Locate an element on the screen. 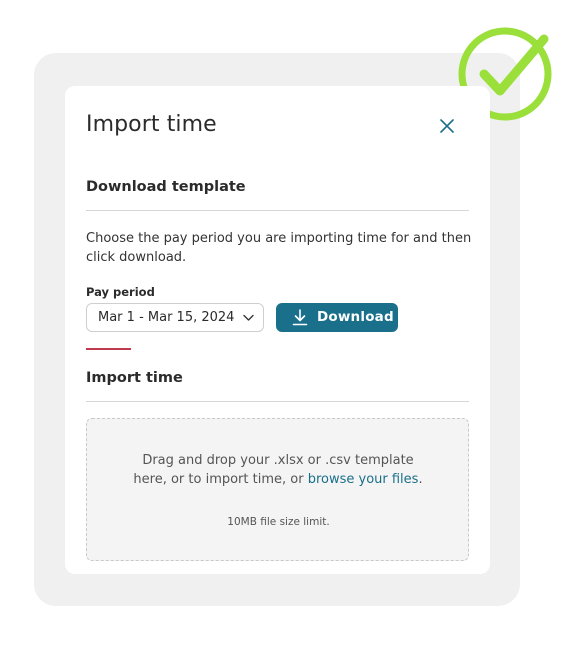 The height and width of the screenshot is (648, 573). pay-period-select: Mar 1 - Mar 15, 2024 is located at coordinates (175, 317).